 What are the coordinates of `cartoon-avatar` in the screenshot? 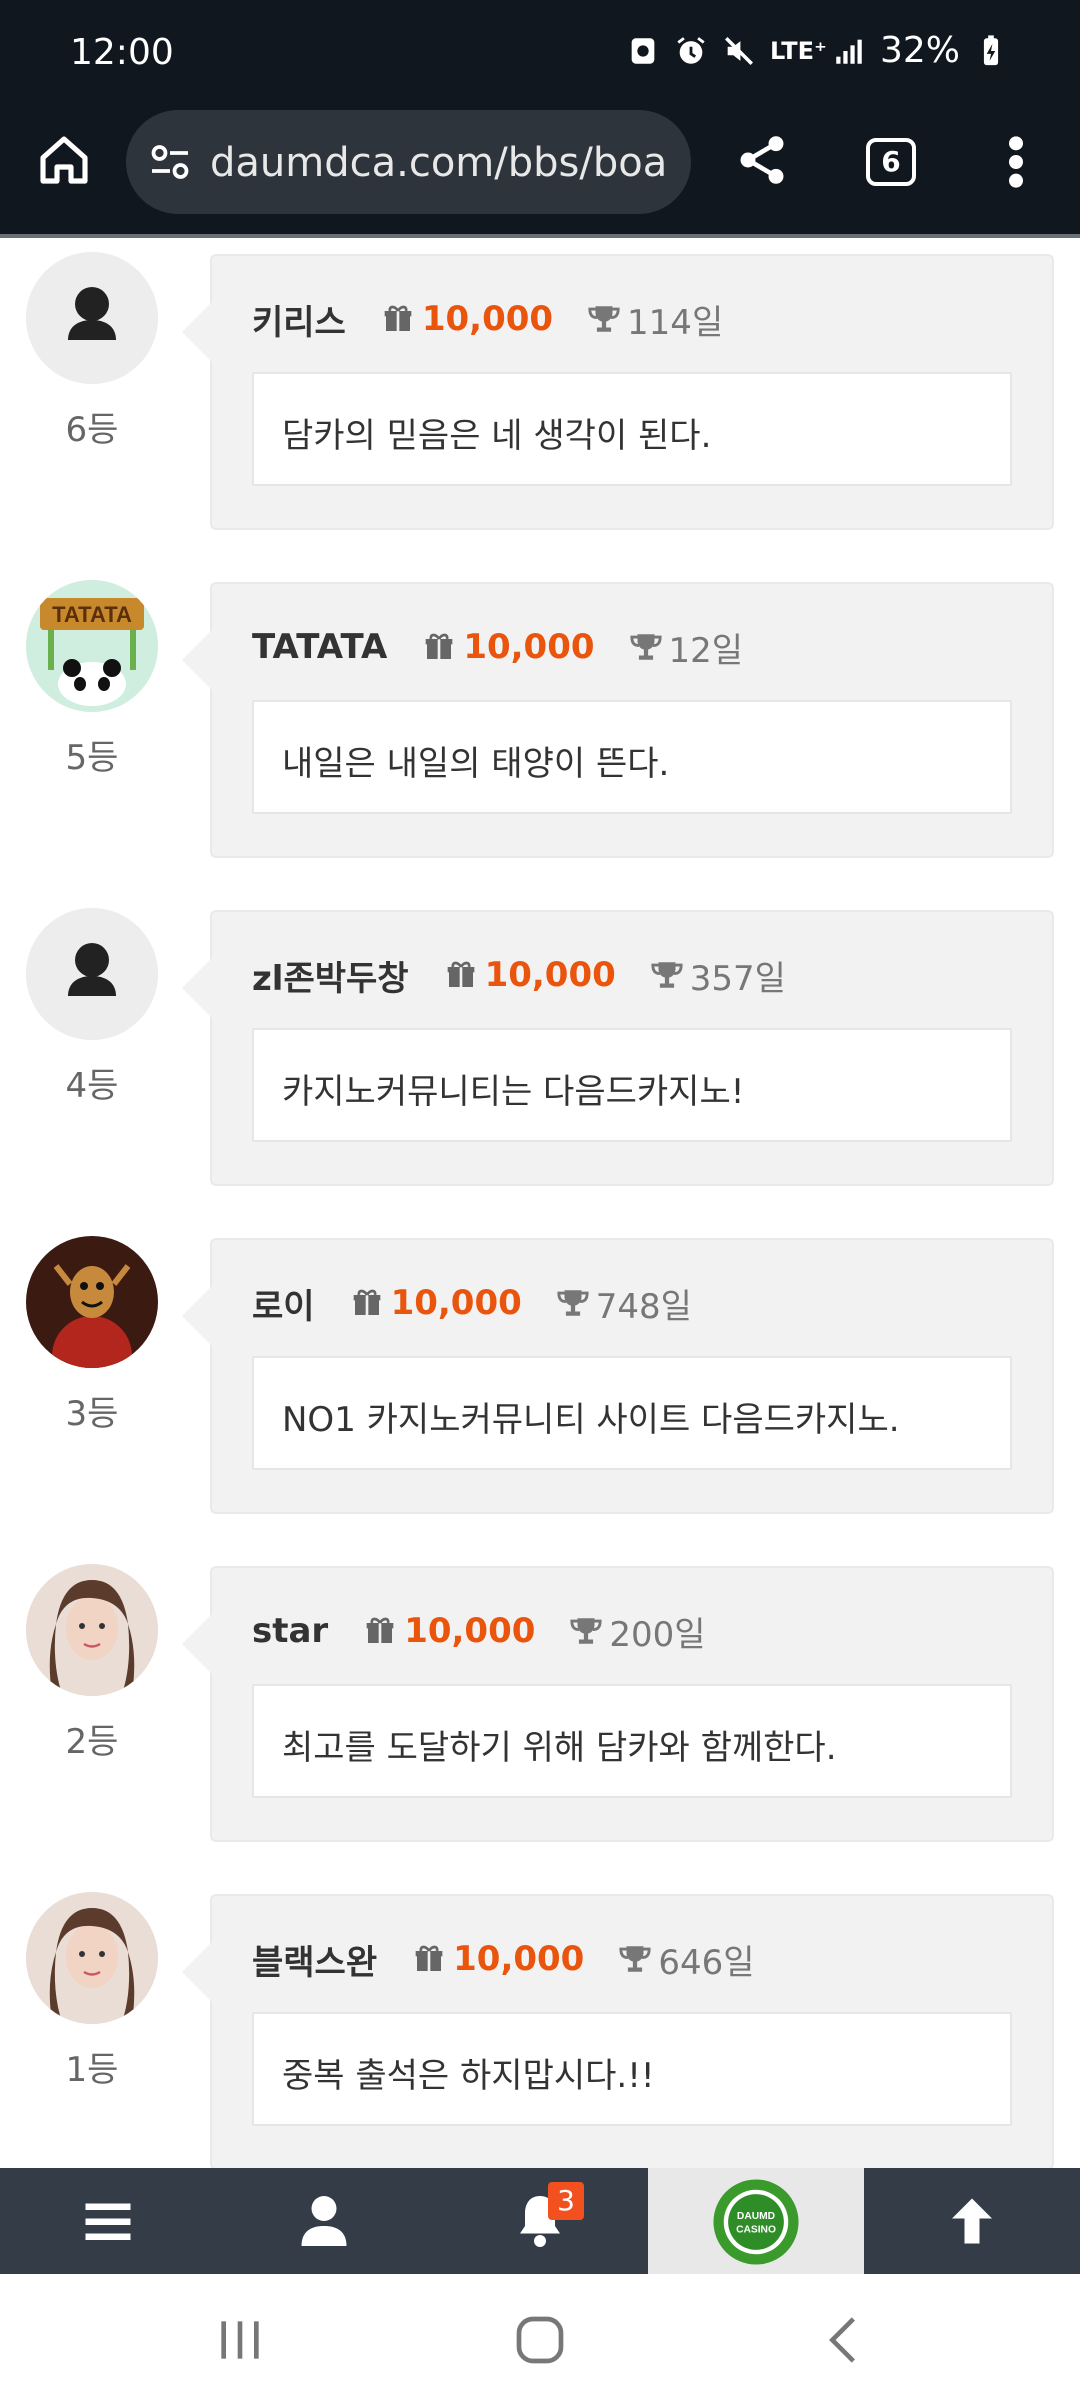 It's located at (92, 1302).